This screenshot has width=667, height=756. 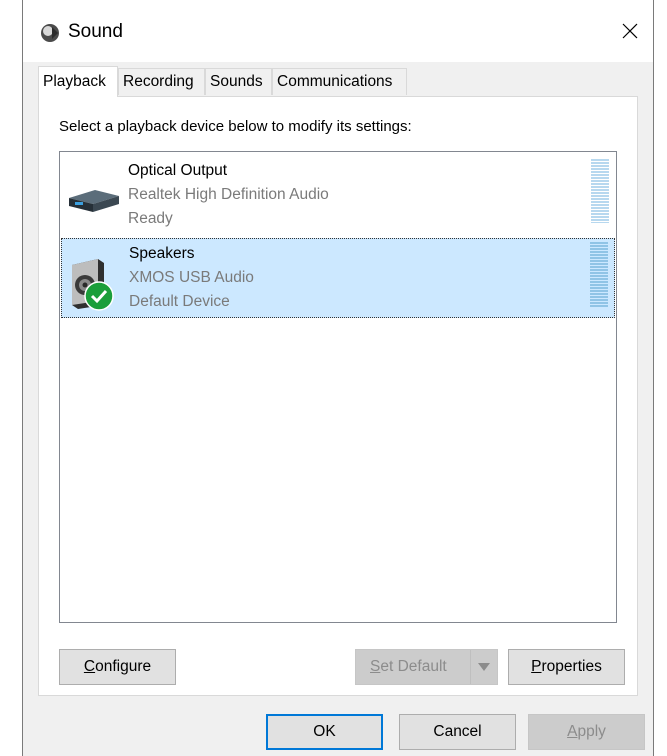 I want to click on properties-label-rest: roperties, so click(x=571, y=666).